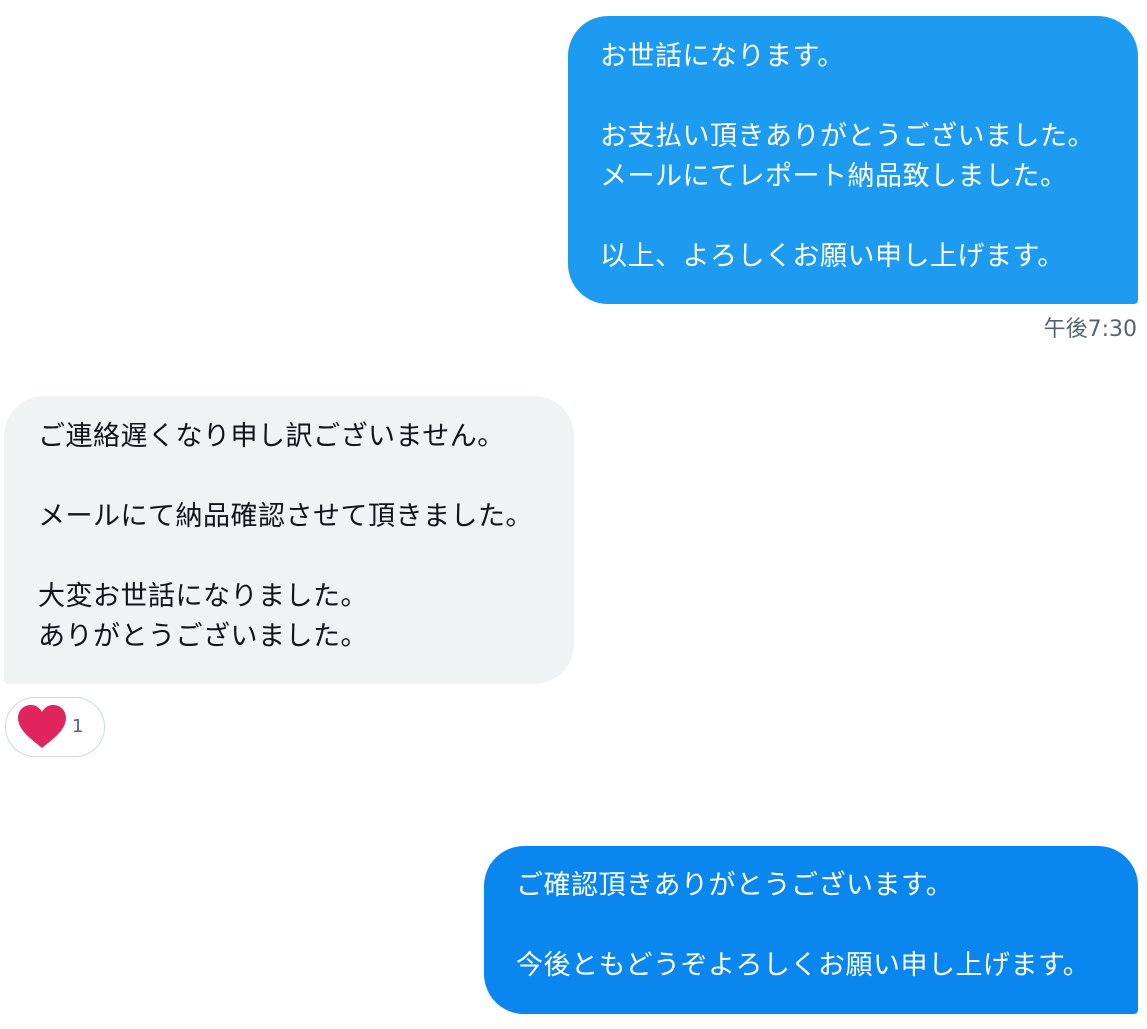 This screenshot has width=1147, height=1029. Describe the element at coordinates (834, 176) in the screenshot. I see `message-line: メールにてレポート納品致しました。` at that location.